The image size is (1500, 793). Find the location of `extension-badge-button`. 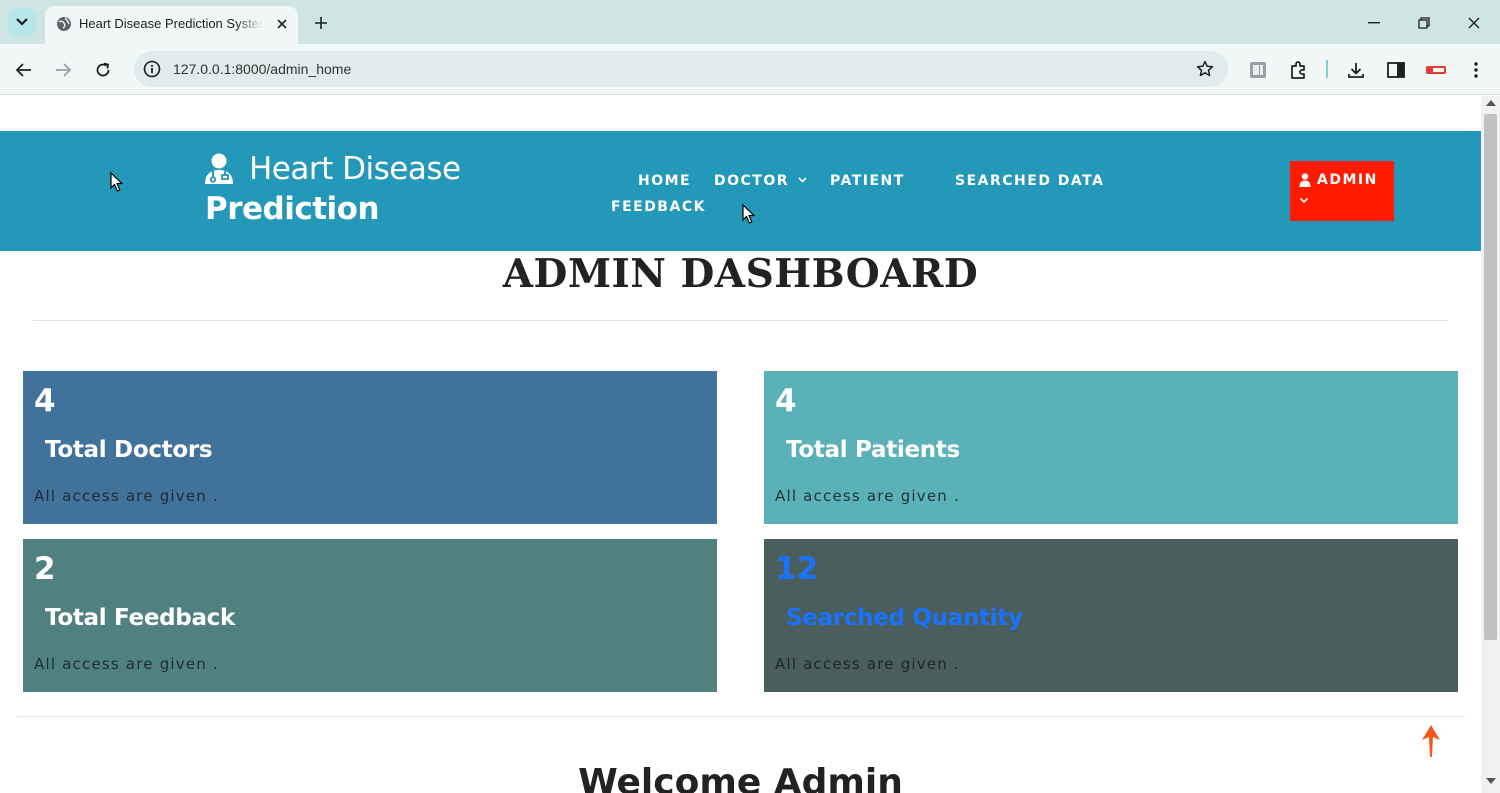

extension-badge-button is located at coordinates (1436, 70).